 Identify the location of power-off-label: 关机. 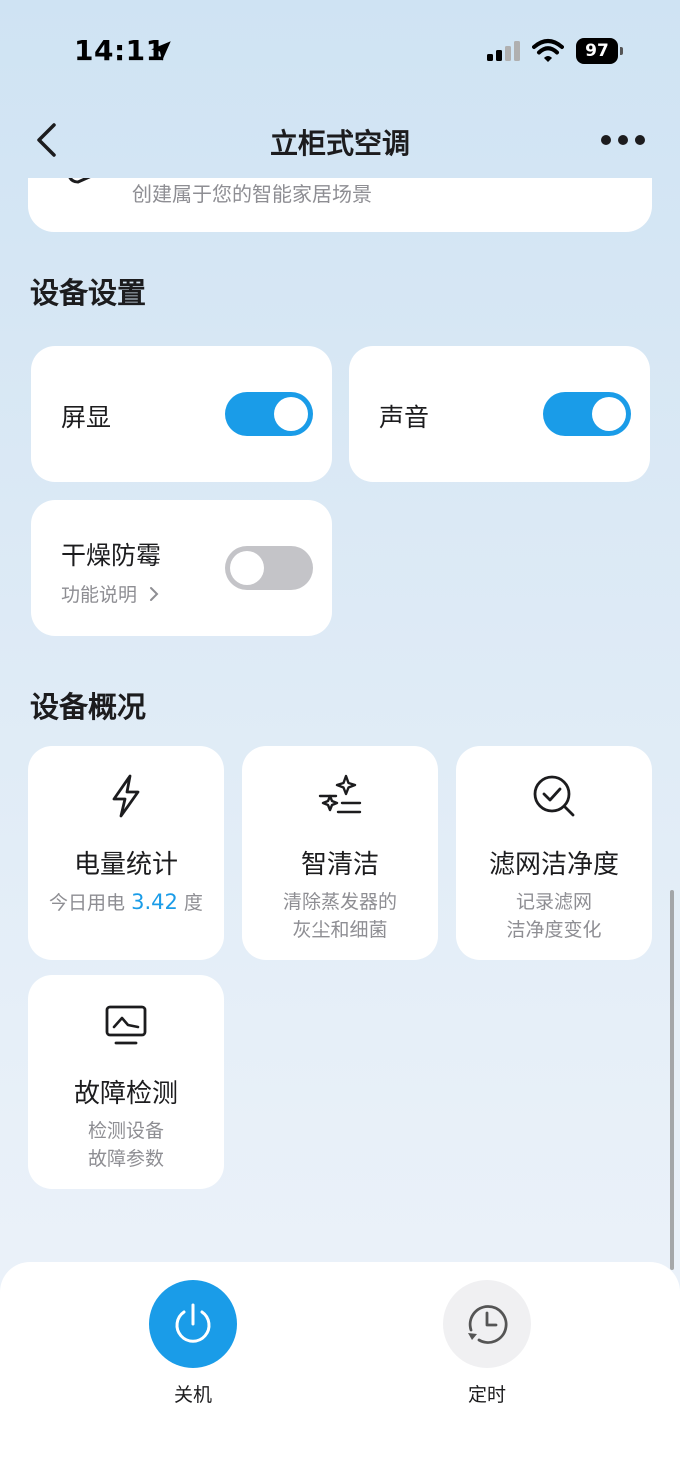
(192, 1395).